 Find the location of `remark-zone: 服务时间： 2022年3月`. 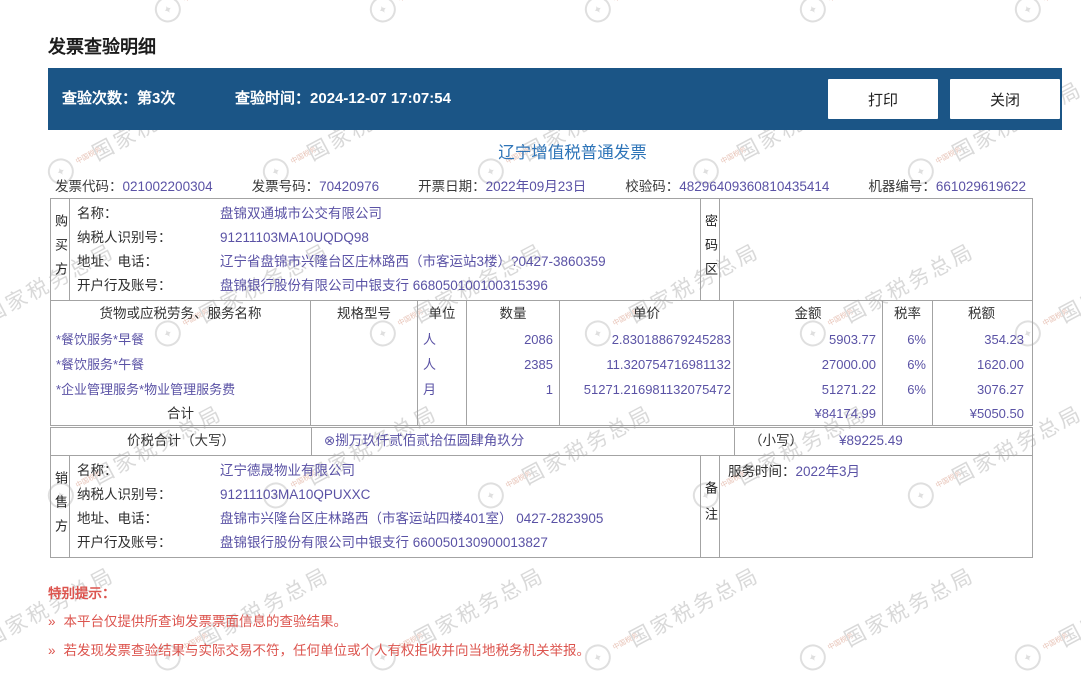

remark-zone: 服务时间： 2022年3月 is located at coordinates (876, 506).